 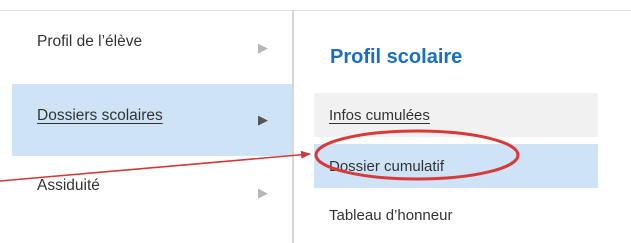 What do you see at coordinates (100, 115) in the screenshot?
I see `menu-item-label: Dossiers scolaires` at bounding box center [100, 115].